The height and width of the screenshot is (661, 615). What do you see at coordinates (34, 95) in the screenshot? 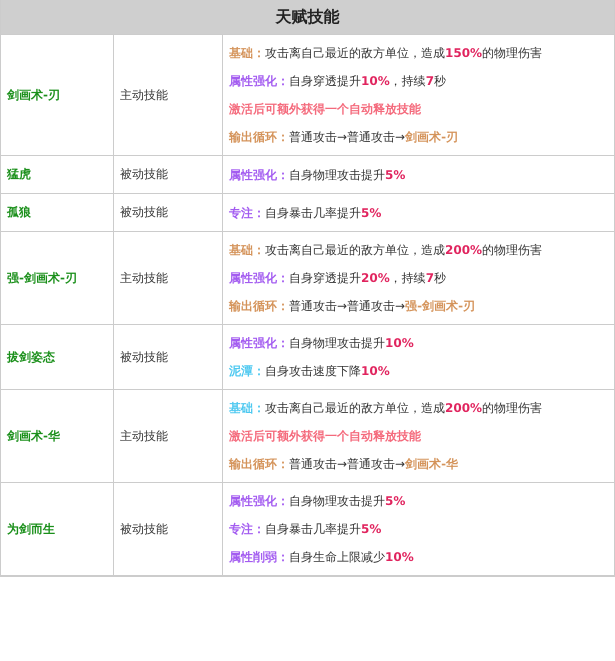
I see `skill-name: 剑画术-刃` at bounding box center [34, 95].